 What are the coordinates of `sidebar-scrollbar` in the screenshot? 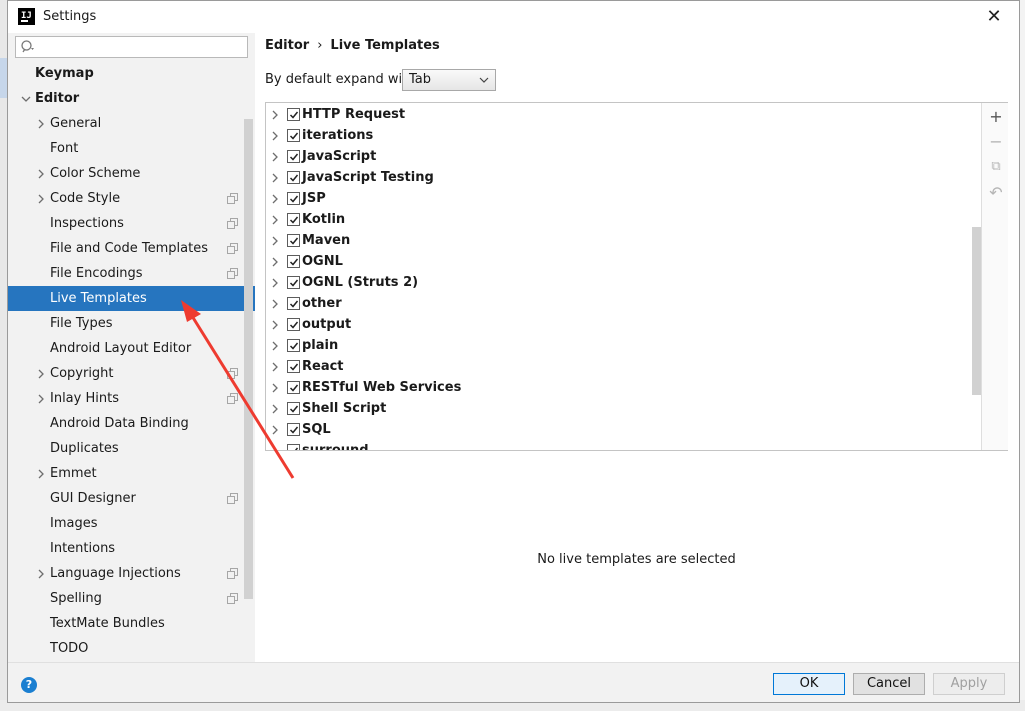 It's located at (248, 359).